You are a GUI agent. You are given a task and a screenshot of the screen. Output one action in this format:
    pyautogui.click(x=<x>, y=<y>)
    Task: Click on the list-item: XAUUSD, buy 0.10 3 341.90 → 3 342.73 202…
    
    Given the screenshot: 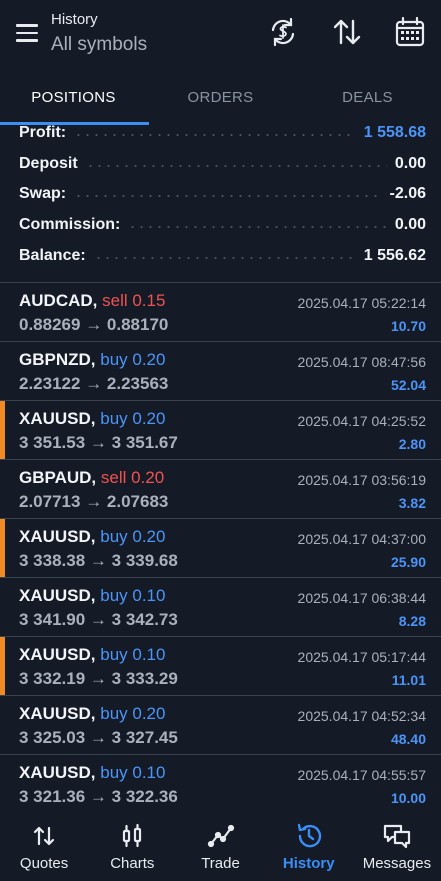 What is the action you would take?
    pyautogui.click(x=220, y=606)
    